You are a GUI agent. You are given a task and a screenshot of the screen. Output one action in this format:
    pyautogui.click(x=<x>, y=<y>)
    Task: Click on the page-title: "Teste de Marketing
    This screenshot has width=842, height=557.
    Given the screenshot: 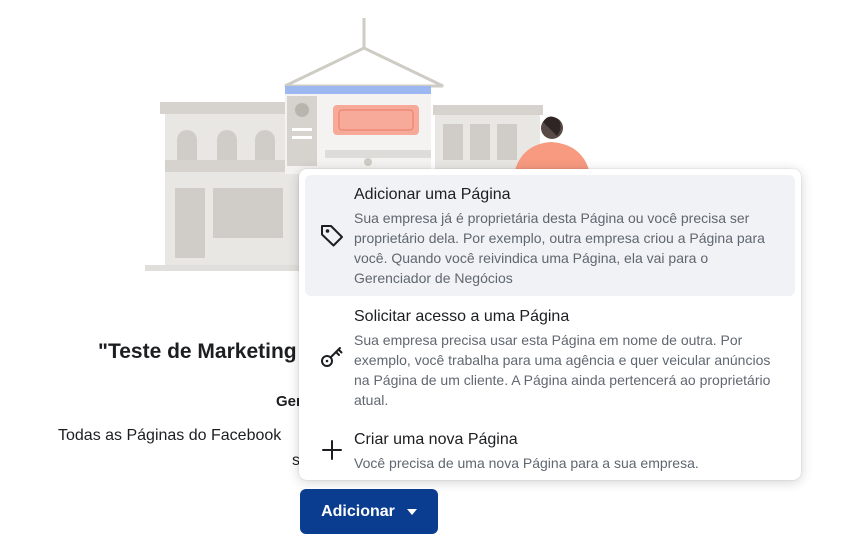 What is the action you would take?
    pyautogui.click(x=197, y=351)
    